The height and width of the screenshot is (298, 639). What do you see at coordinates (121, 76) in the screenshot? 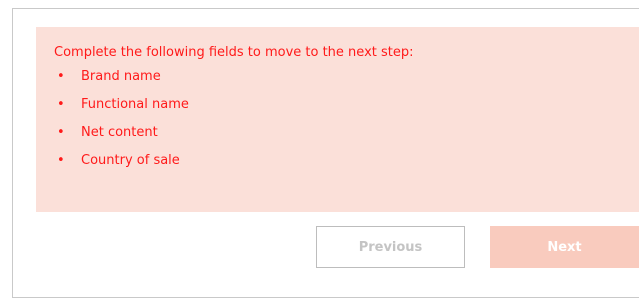
I see `missing-field-brand-name: Brand name` at bounding box center [121, 76].